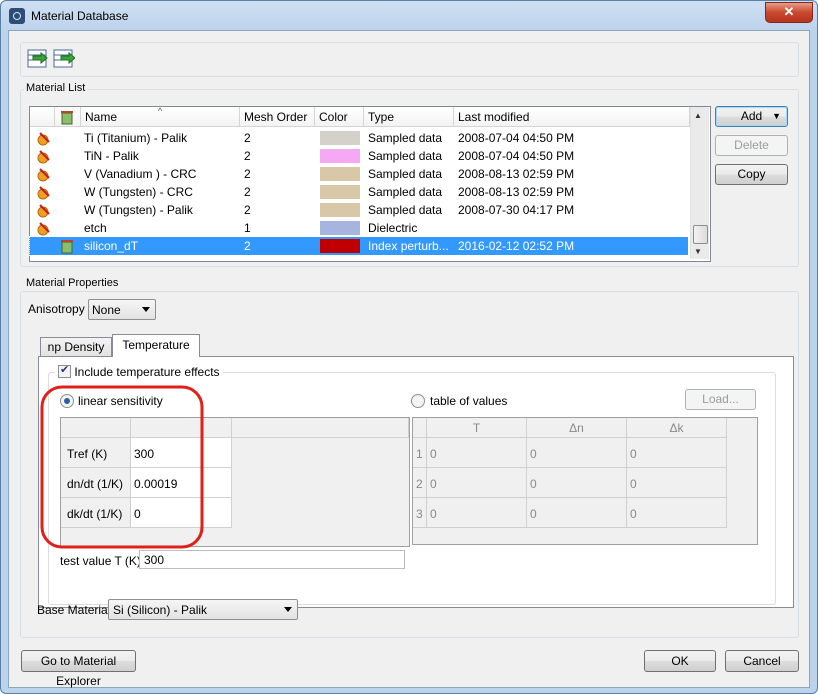  I want to click on add-button-label: Add, so click(751, 116).